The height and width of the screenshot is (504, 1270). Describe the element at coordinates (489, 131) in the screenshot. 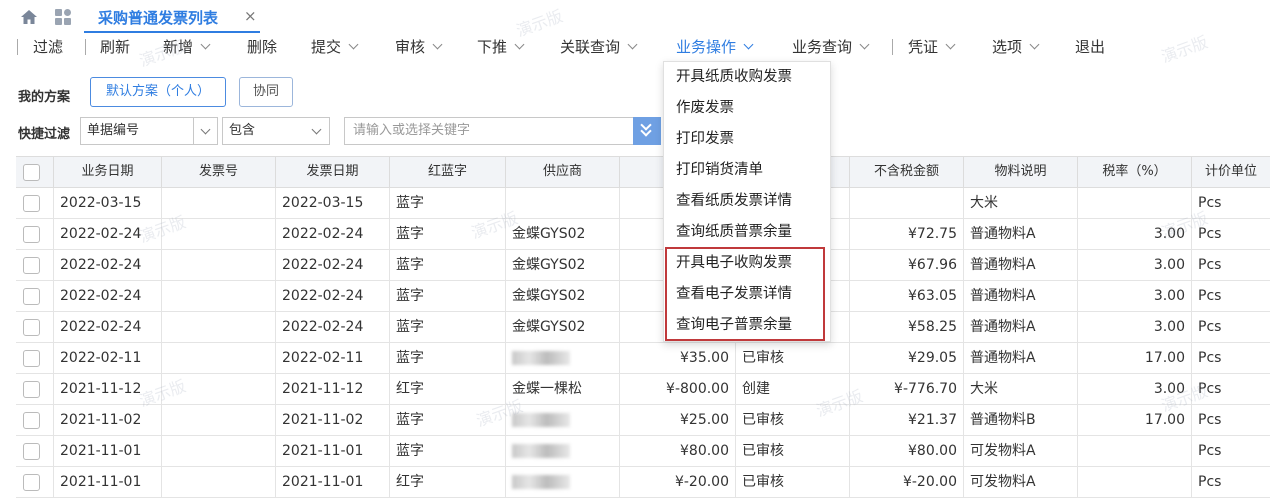

I see `filter-keyword-input: 请输入或选择关键字` at that location.